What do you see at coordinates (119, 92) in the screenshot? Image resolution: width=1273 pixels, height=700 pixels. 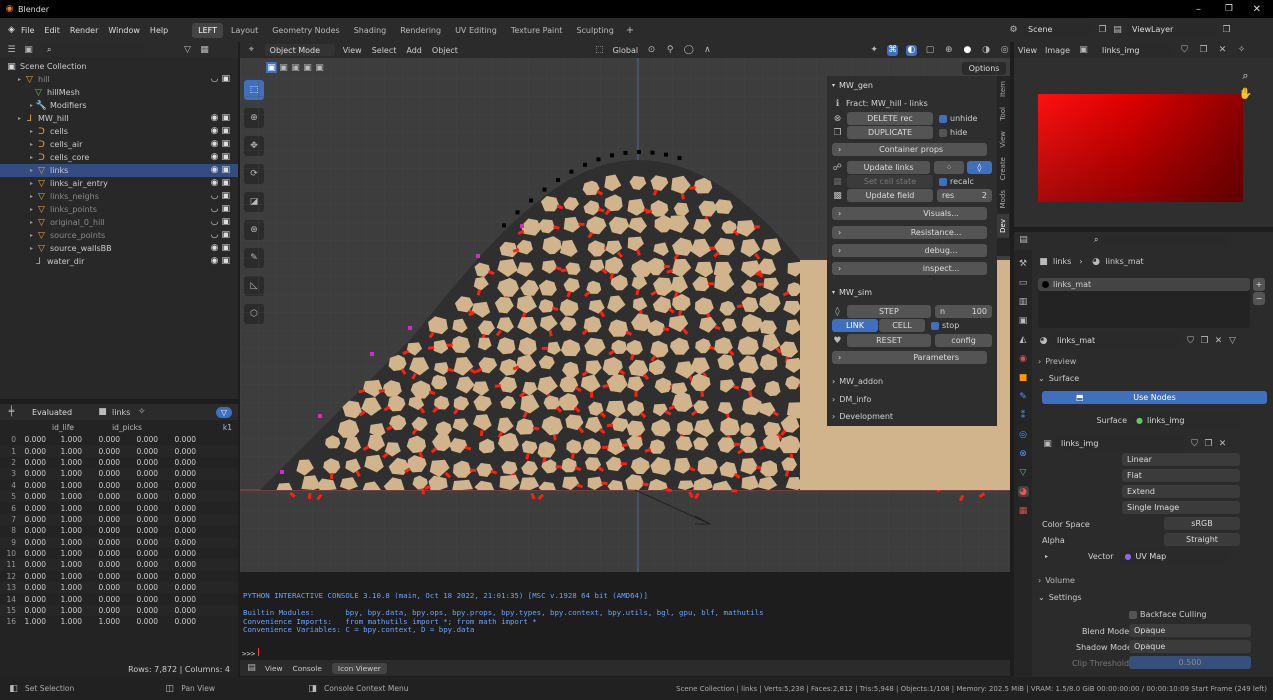 I see `outliner-item: ▽ hillMesh` at bounding box center [119, 92].